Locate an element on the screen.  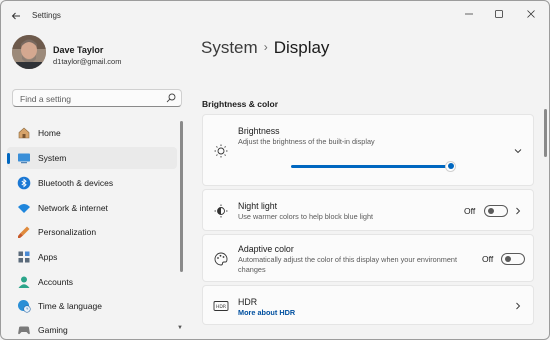
back-arrow-icon is located at coordinates (15, 16).